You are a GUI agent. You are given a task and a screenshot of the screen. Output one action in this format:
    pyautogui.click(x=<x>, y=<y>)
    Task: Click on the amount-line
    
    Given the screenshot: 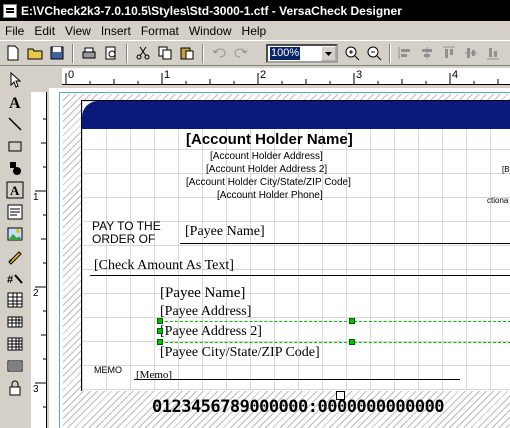 What is the action you would take?
    pyautogui.click(x=300, y=275)
    